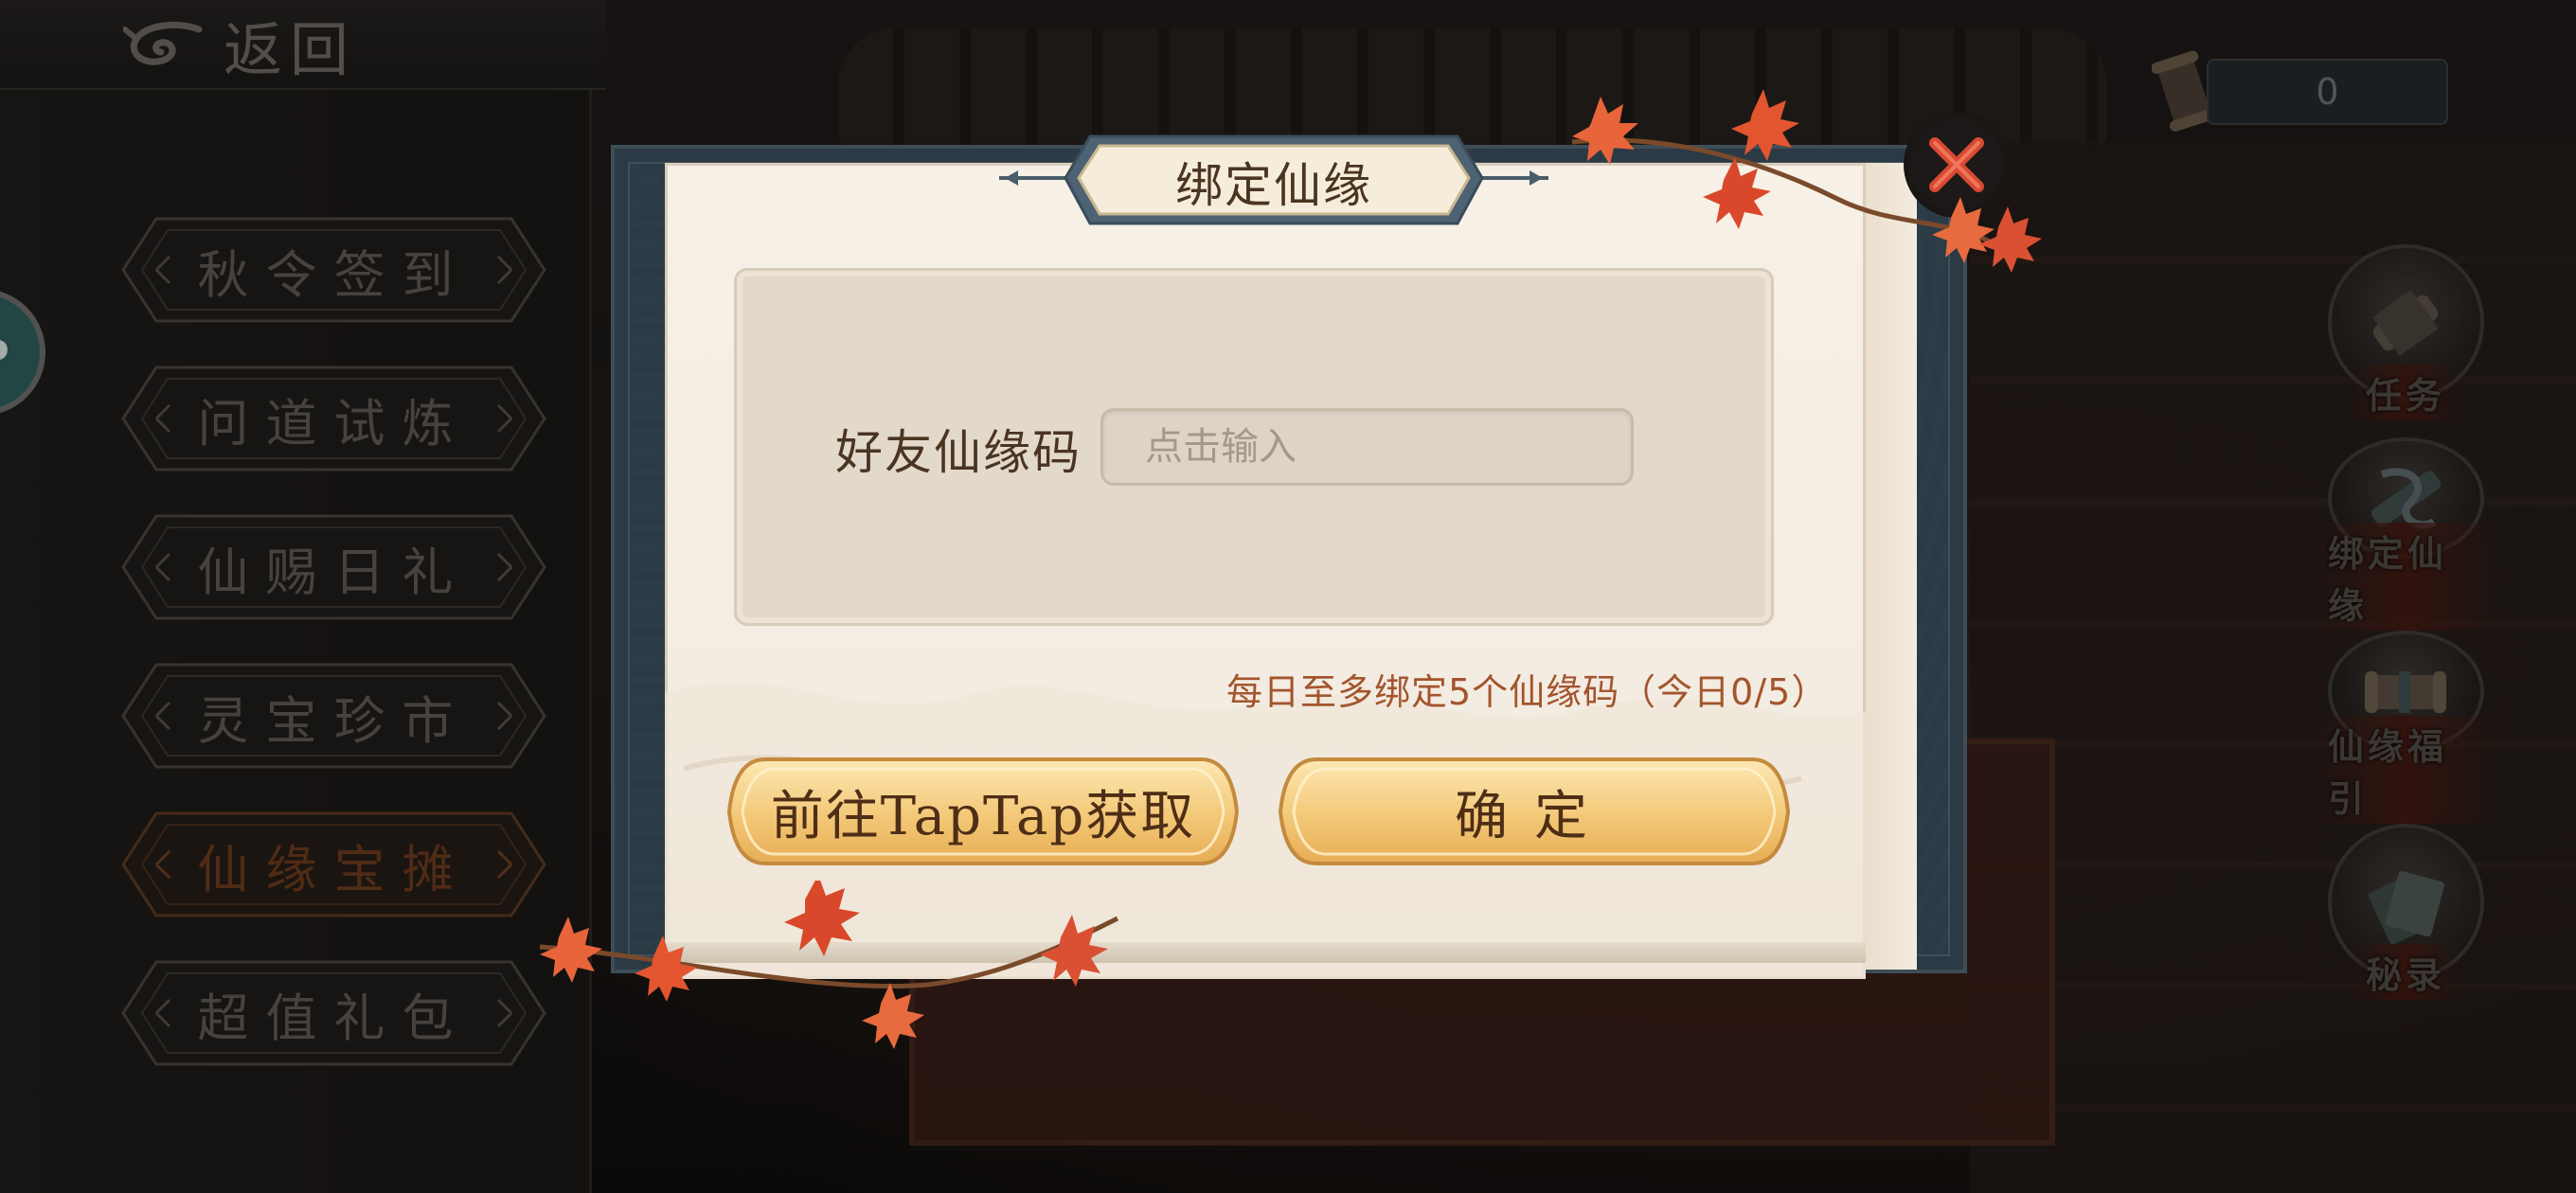 This screenshot has width=2576, height=1193. What do you see at coordinates (983, 816) in the screenshot?
I see `goto-taptap-label: 前往TapTap获取` at bounding box center [983, 816].